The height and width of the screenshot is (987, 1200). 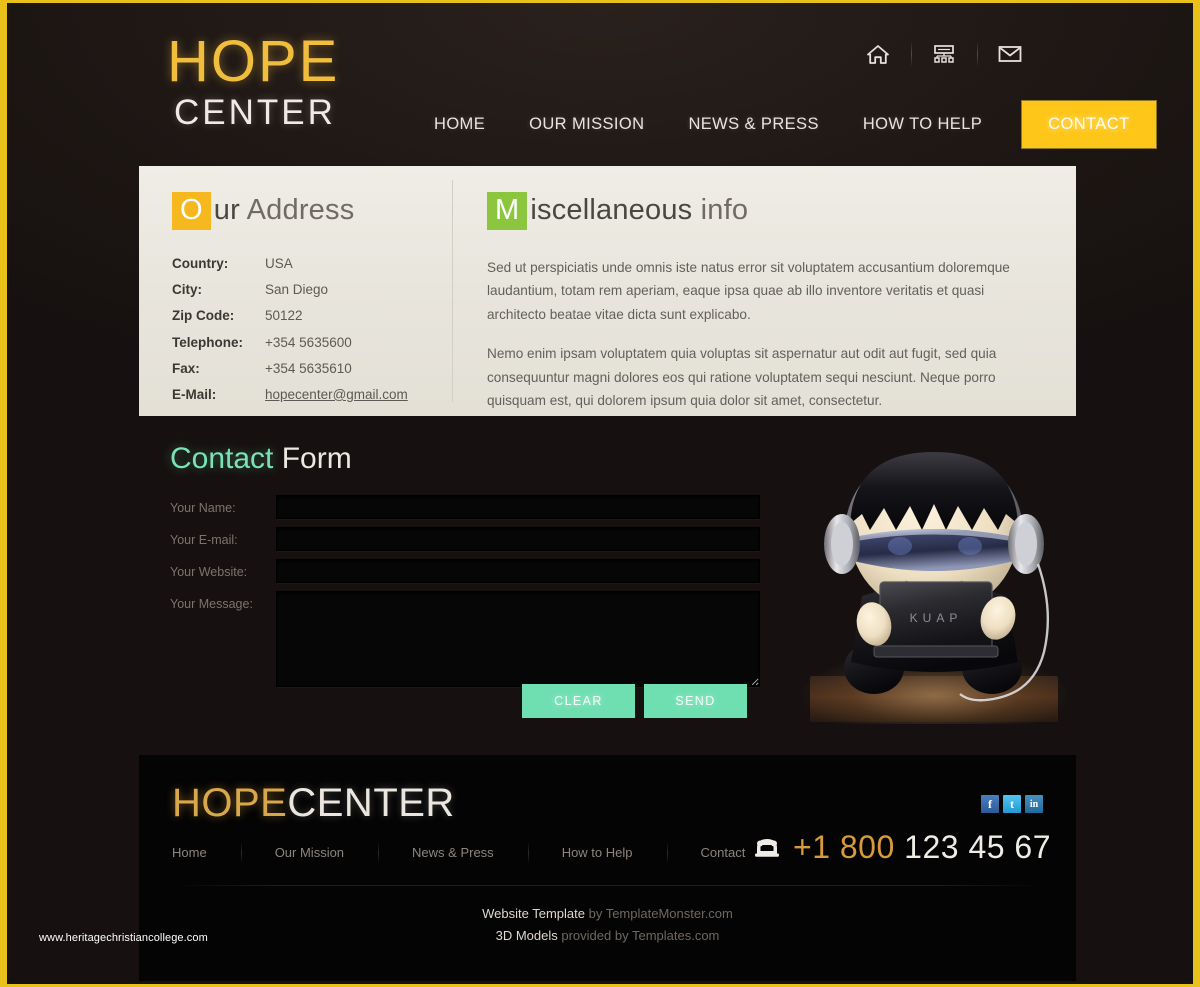 I want to click on footer-nav-how-to-help: How to Help, so click(x=597, y=853).